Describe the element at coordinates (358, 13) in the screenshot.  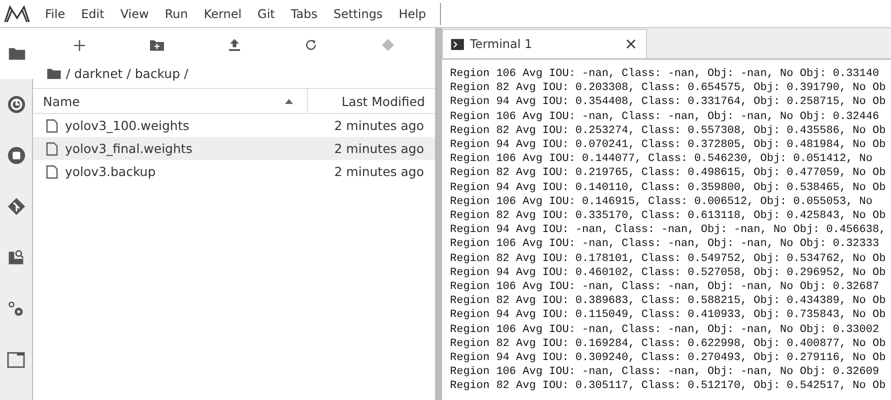
I see `menu-item: Settings` at that location.